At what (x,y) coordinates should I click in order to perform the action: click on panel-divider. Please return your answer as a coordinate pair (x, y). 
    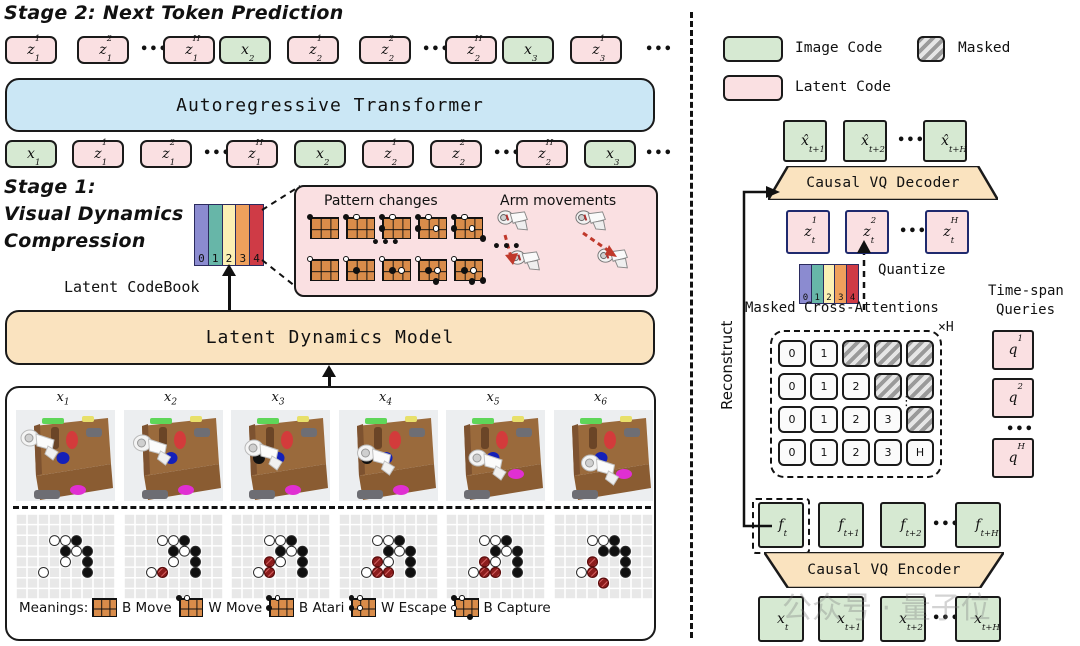
    Looking at the image, I should click on (691, 325).